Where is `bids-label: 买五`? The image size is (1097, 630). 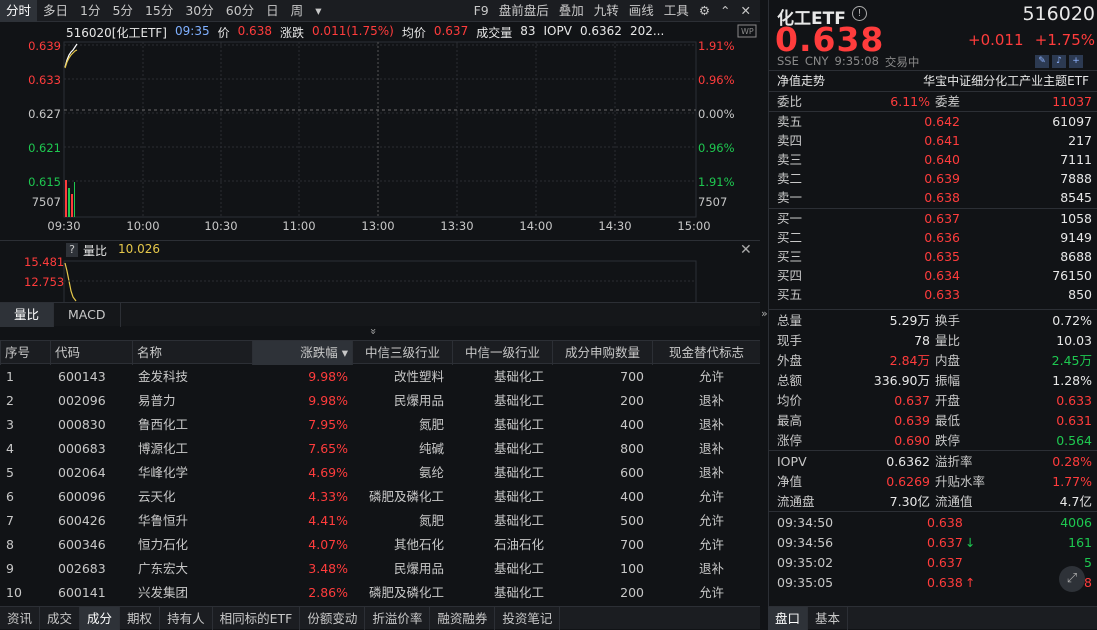
bids-label: 买五 is located at coordinates (790, 294).